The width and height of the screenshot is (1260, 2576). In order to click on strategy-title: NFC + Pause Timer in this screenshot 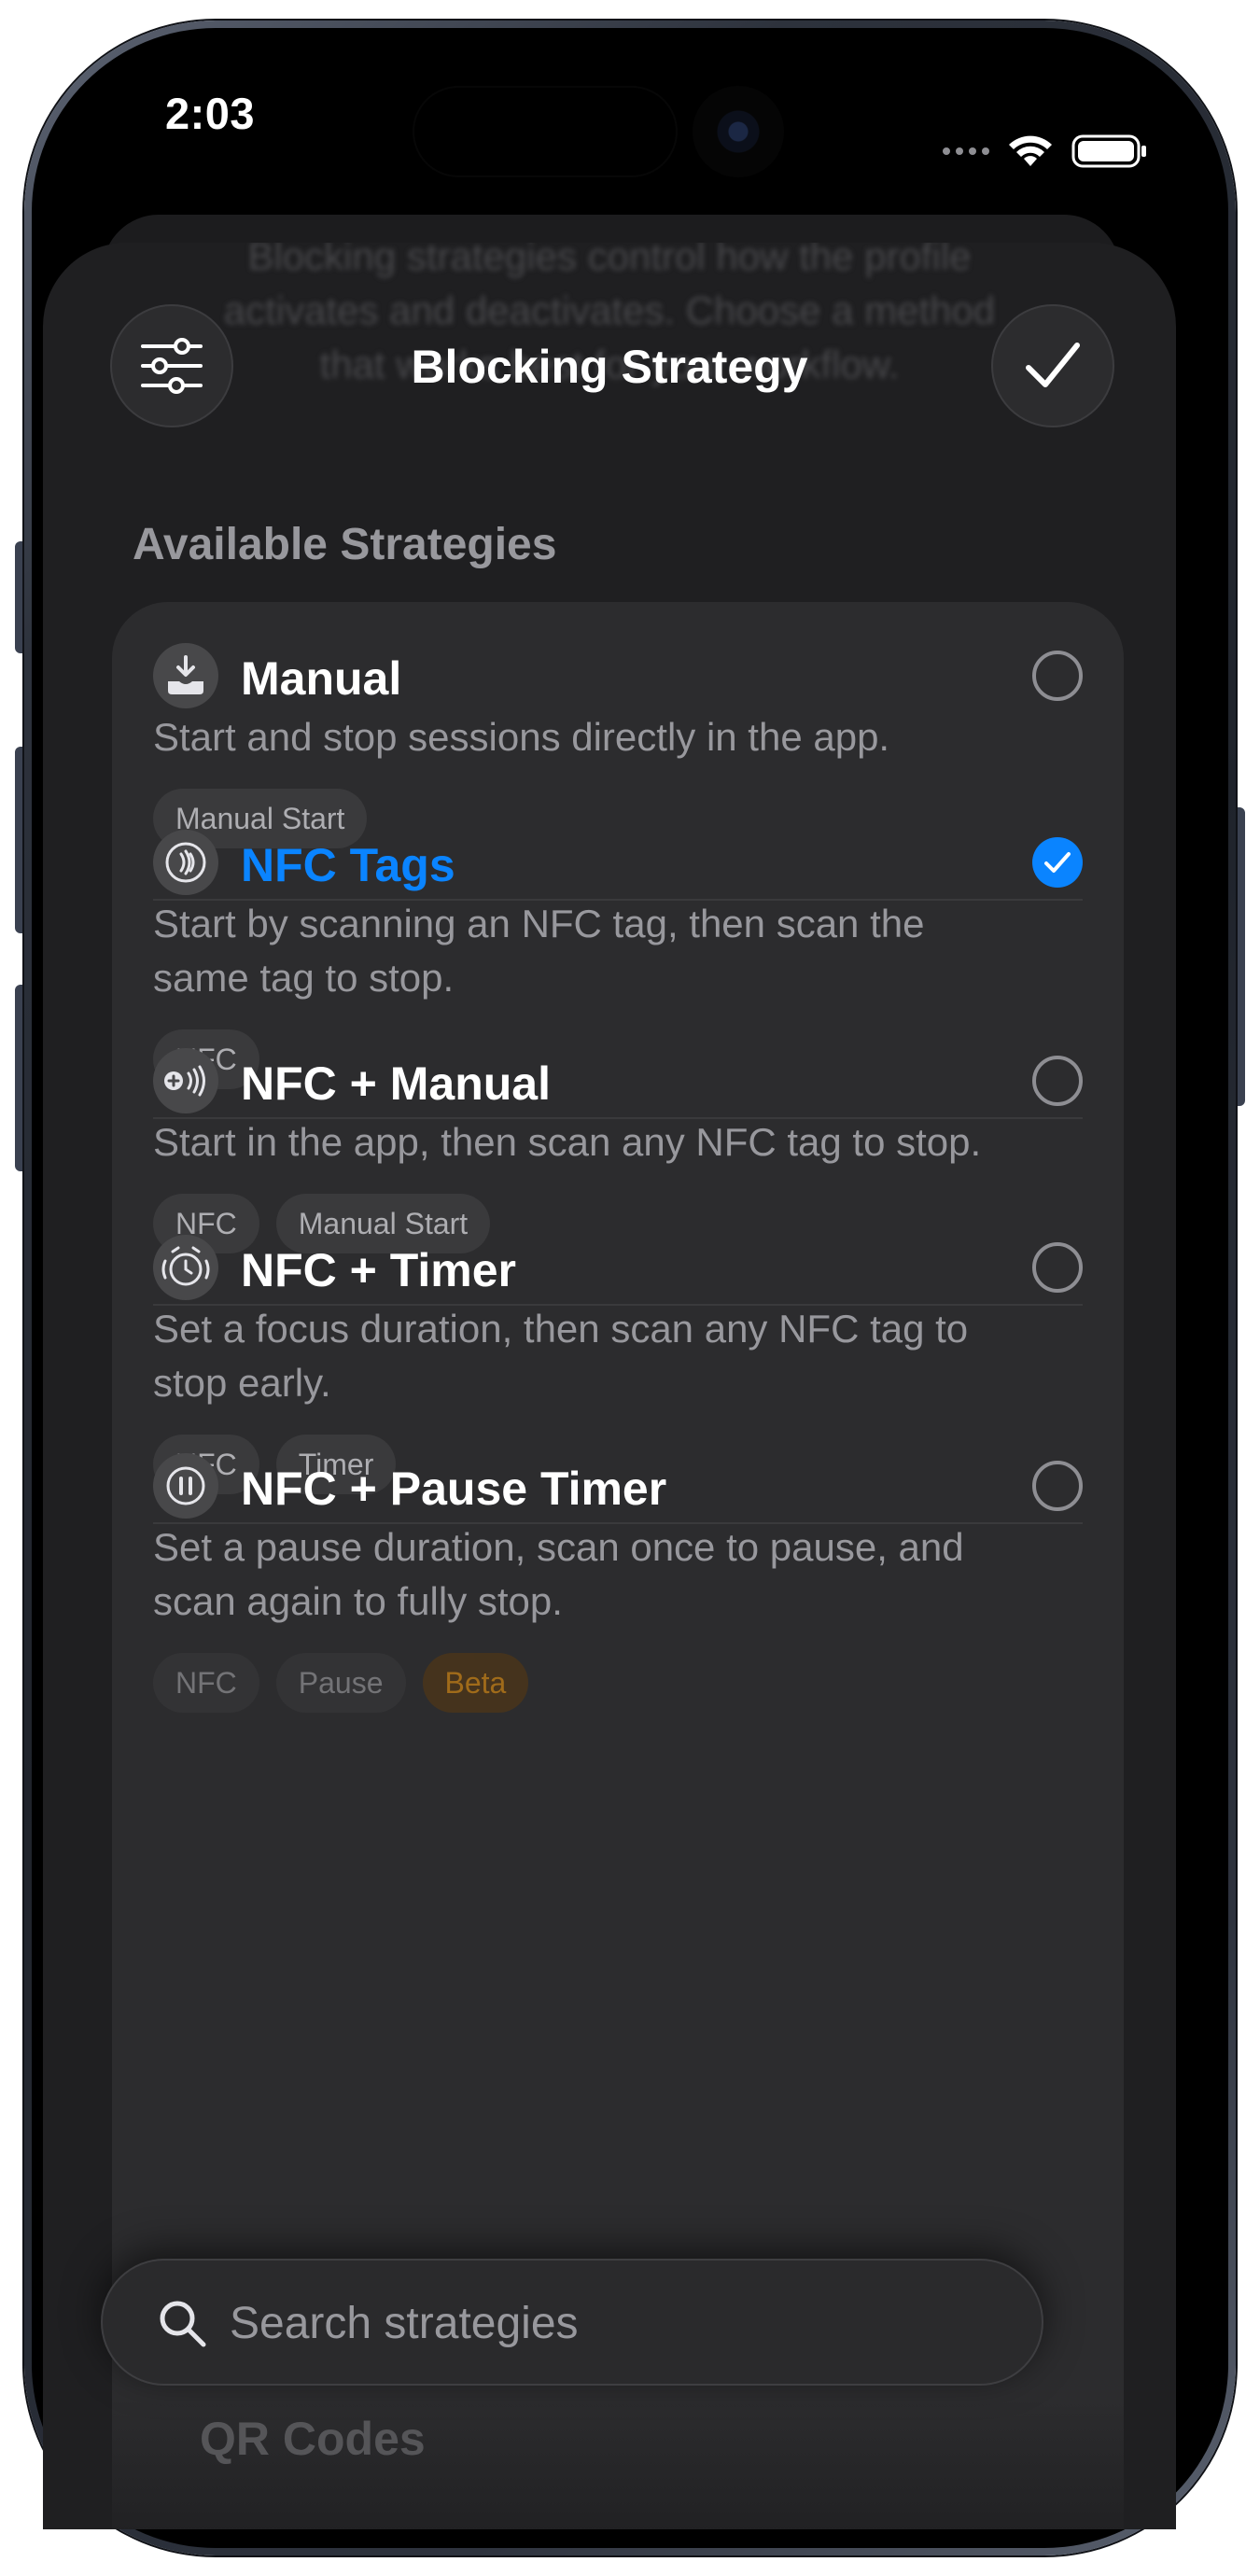, I will do `click(454, 1489)`.